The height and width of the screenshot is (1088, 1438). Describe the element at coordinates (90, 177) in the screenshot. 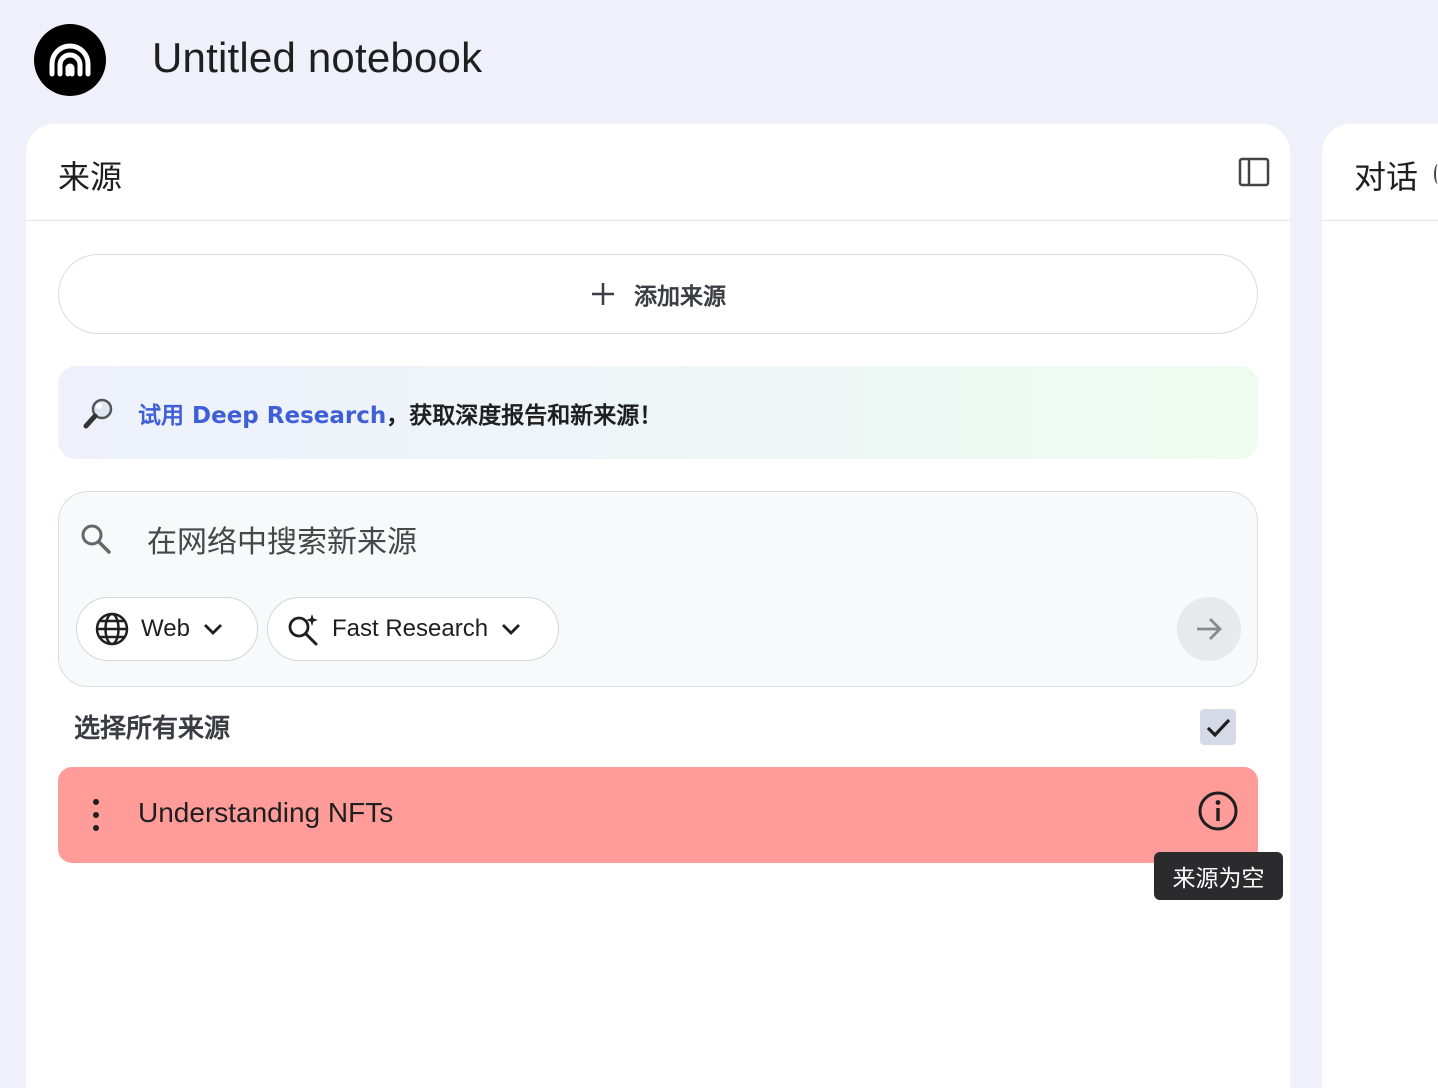

I see `sources-panel-title: 来源` at that location.